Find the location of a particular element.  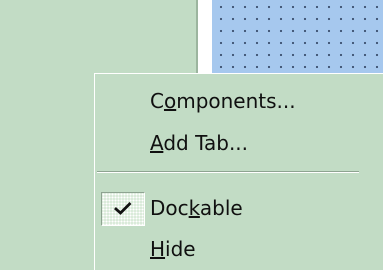

checkmark-icon is located at coordinates (123, 208).